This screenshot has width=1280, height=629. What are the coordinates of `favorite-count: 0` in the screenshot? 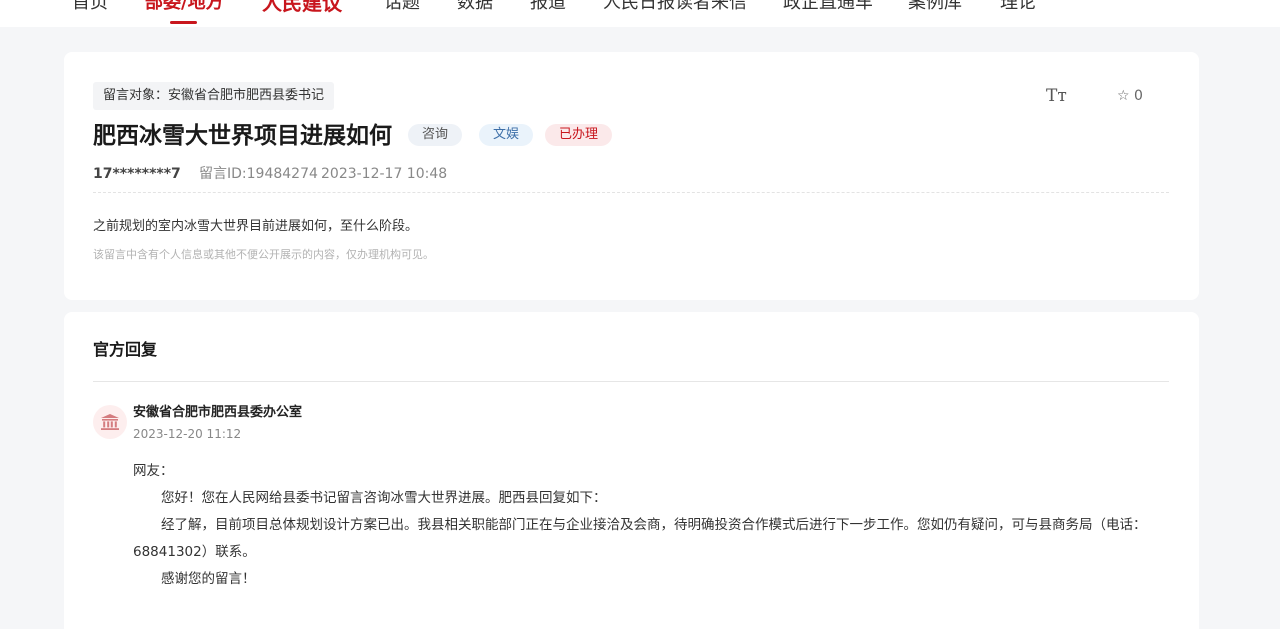 It's located at (1138, 96).